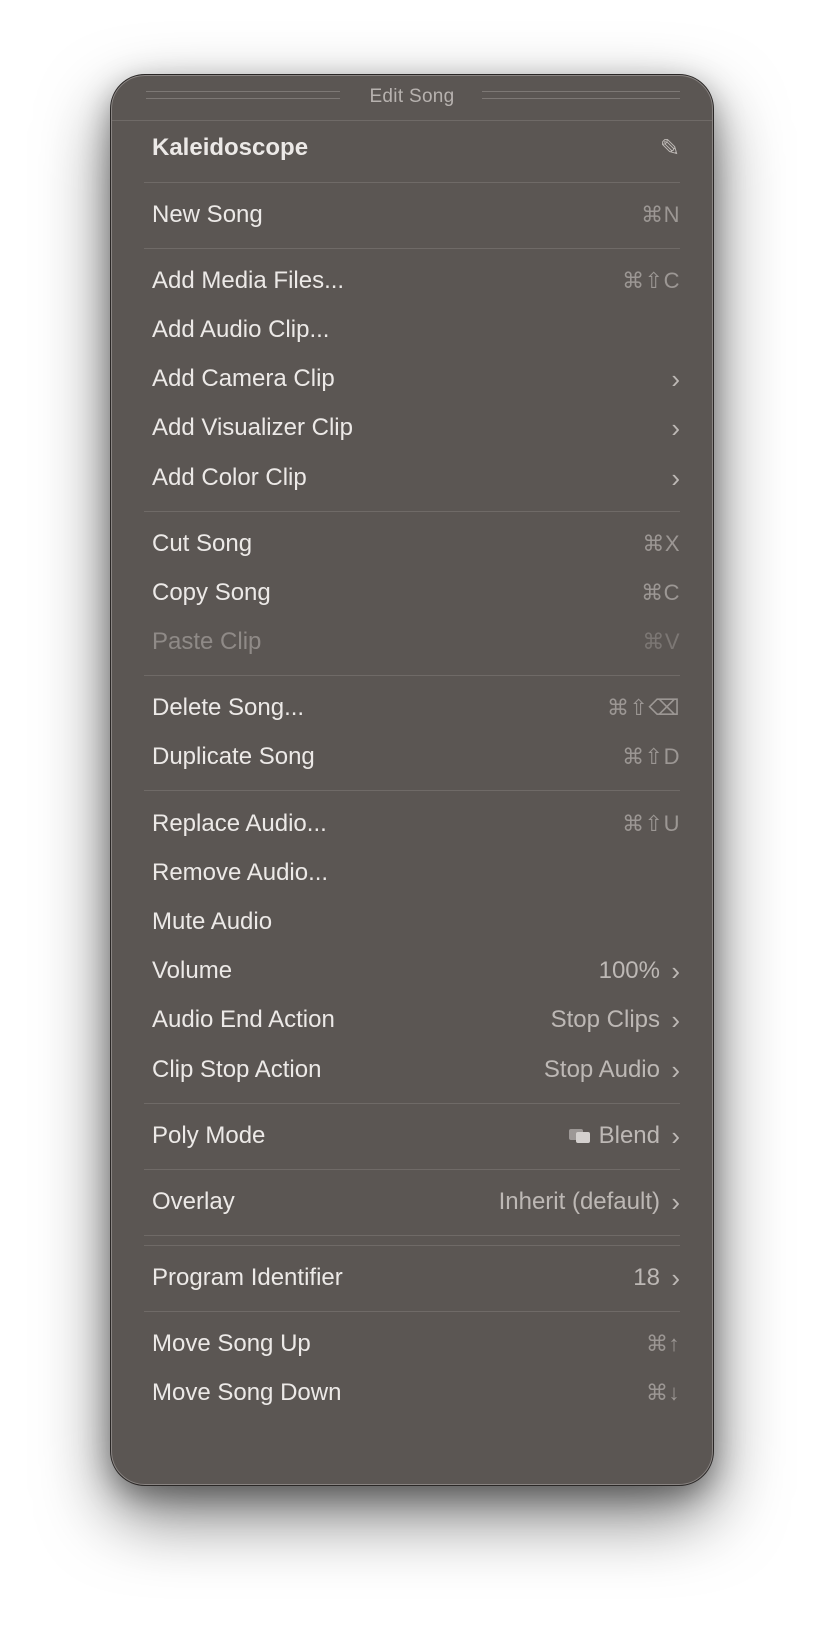 The height and width of the screenshot is (1632, 824). What do you see at coordinates (252, 427) in the screenshot?
I see `add-visualizer-clip-label: Add Visualizer Clip` at bounding box center [252, 427].